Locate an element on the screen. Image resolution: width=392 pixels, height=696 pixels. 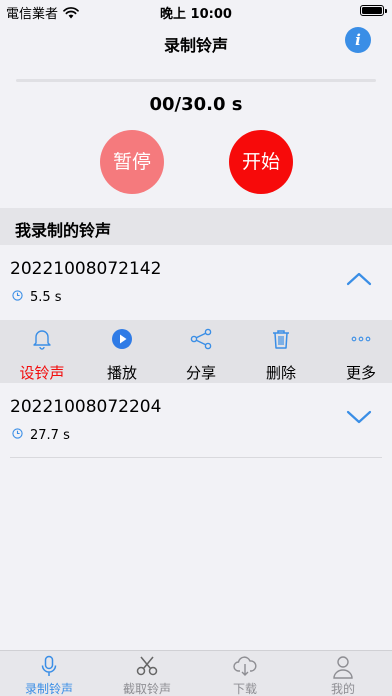
recording-name: 20221008072142 is located at coordinates (86, 269).